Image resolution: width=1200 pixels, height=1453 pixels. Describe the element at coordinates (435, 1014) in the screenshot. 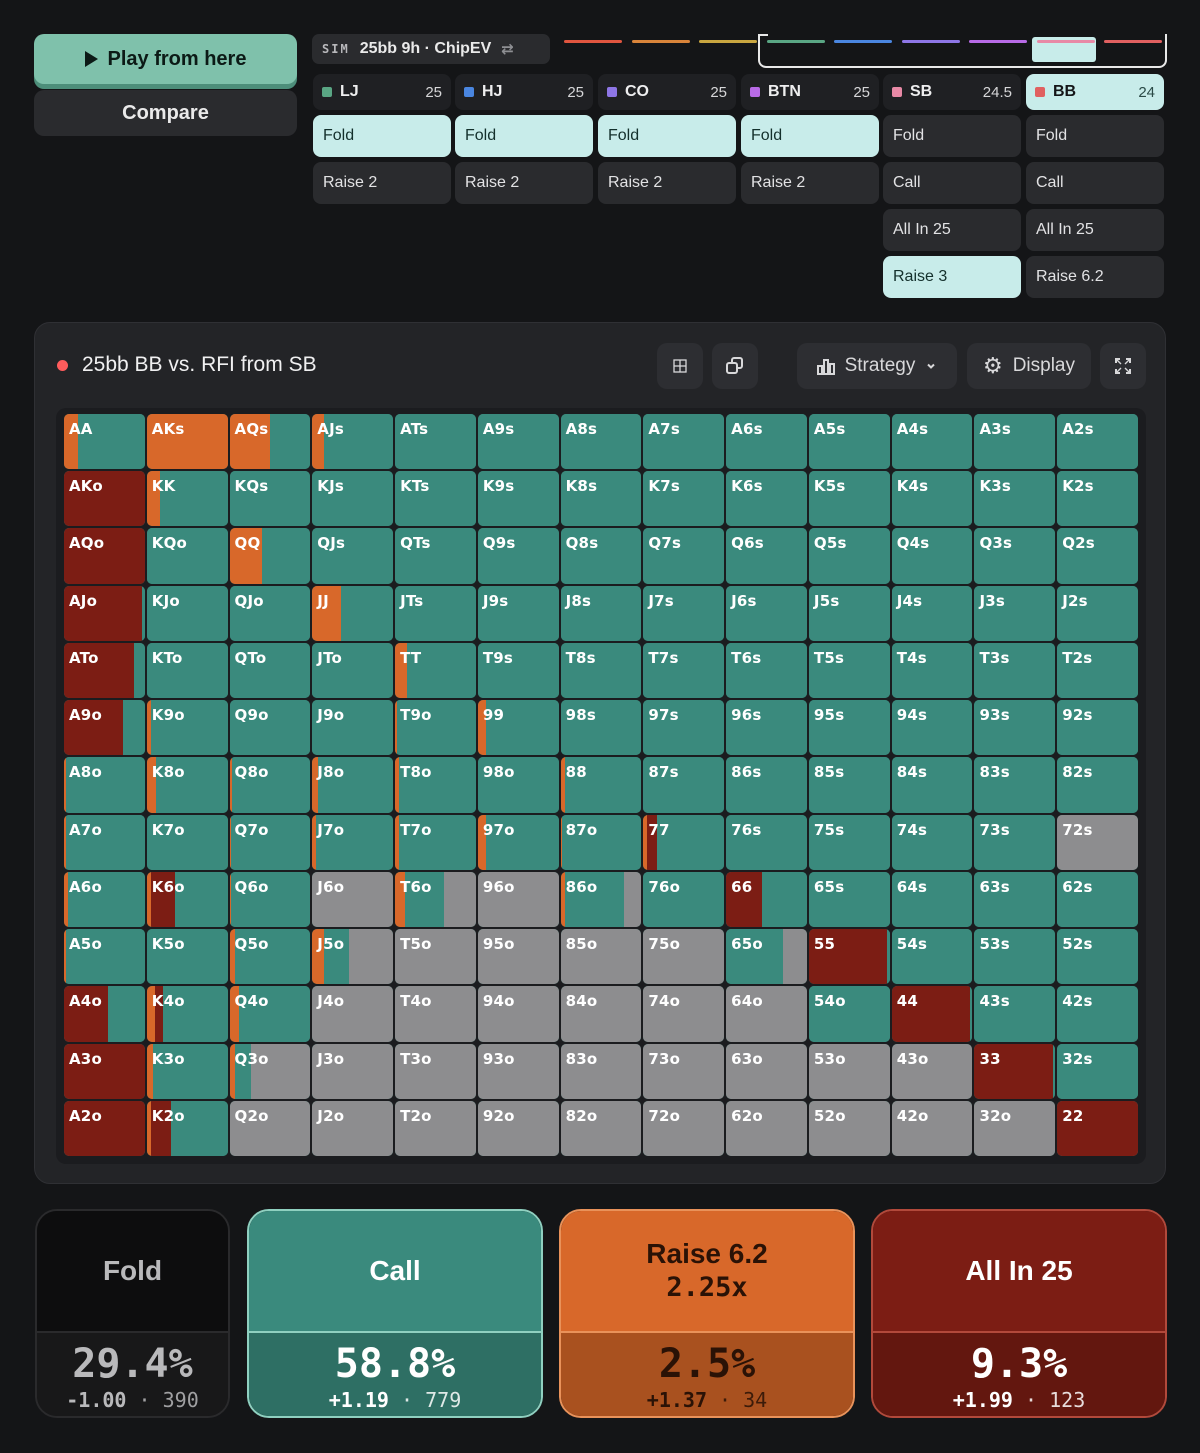

I see `hand-cell-t4o: T4o` at that location.